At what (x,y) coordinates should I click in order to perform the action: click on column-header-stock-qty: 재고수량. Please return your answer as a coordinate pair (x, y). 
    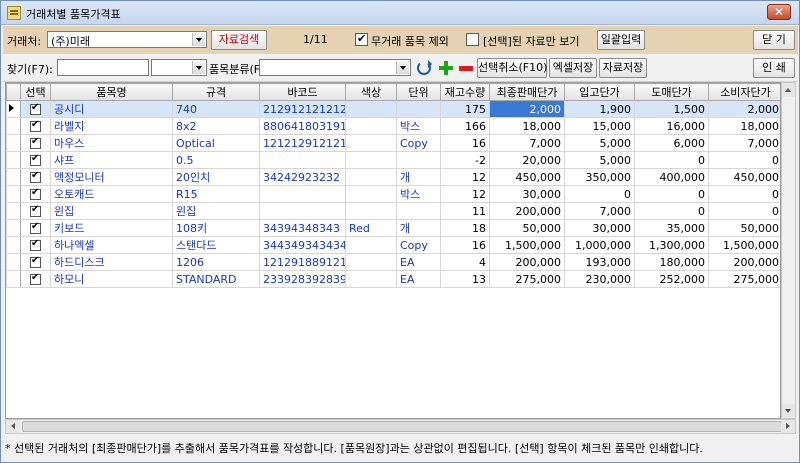
    Looking at the image, I should click on (465, 92).